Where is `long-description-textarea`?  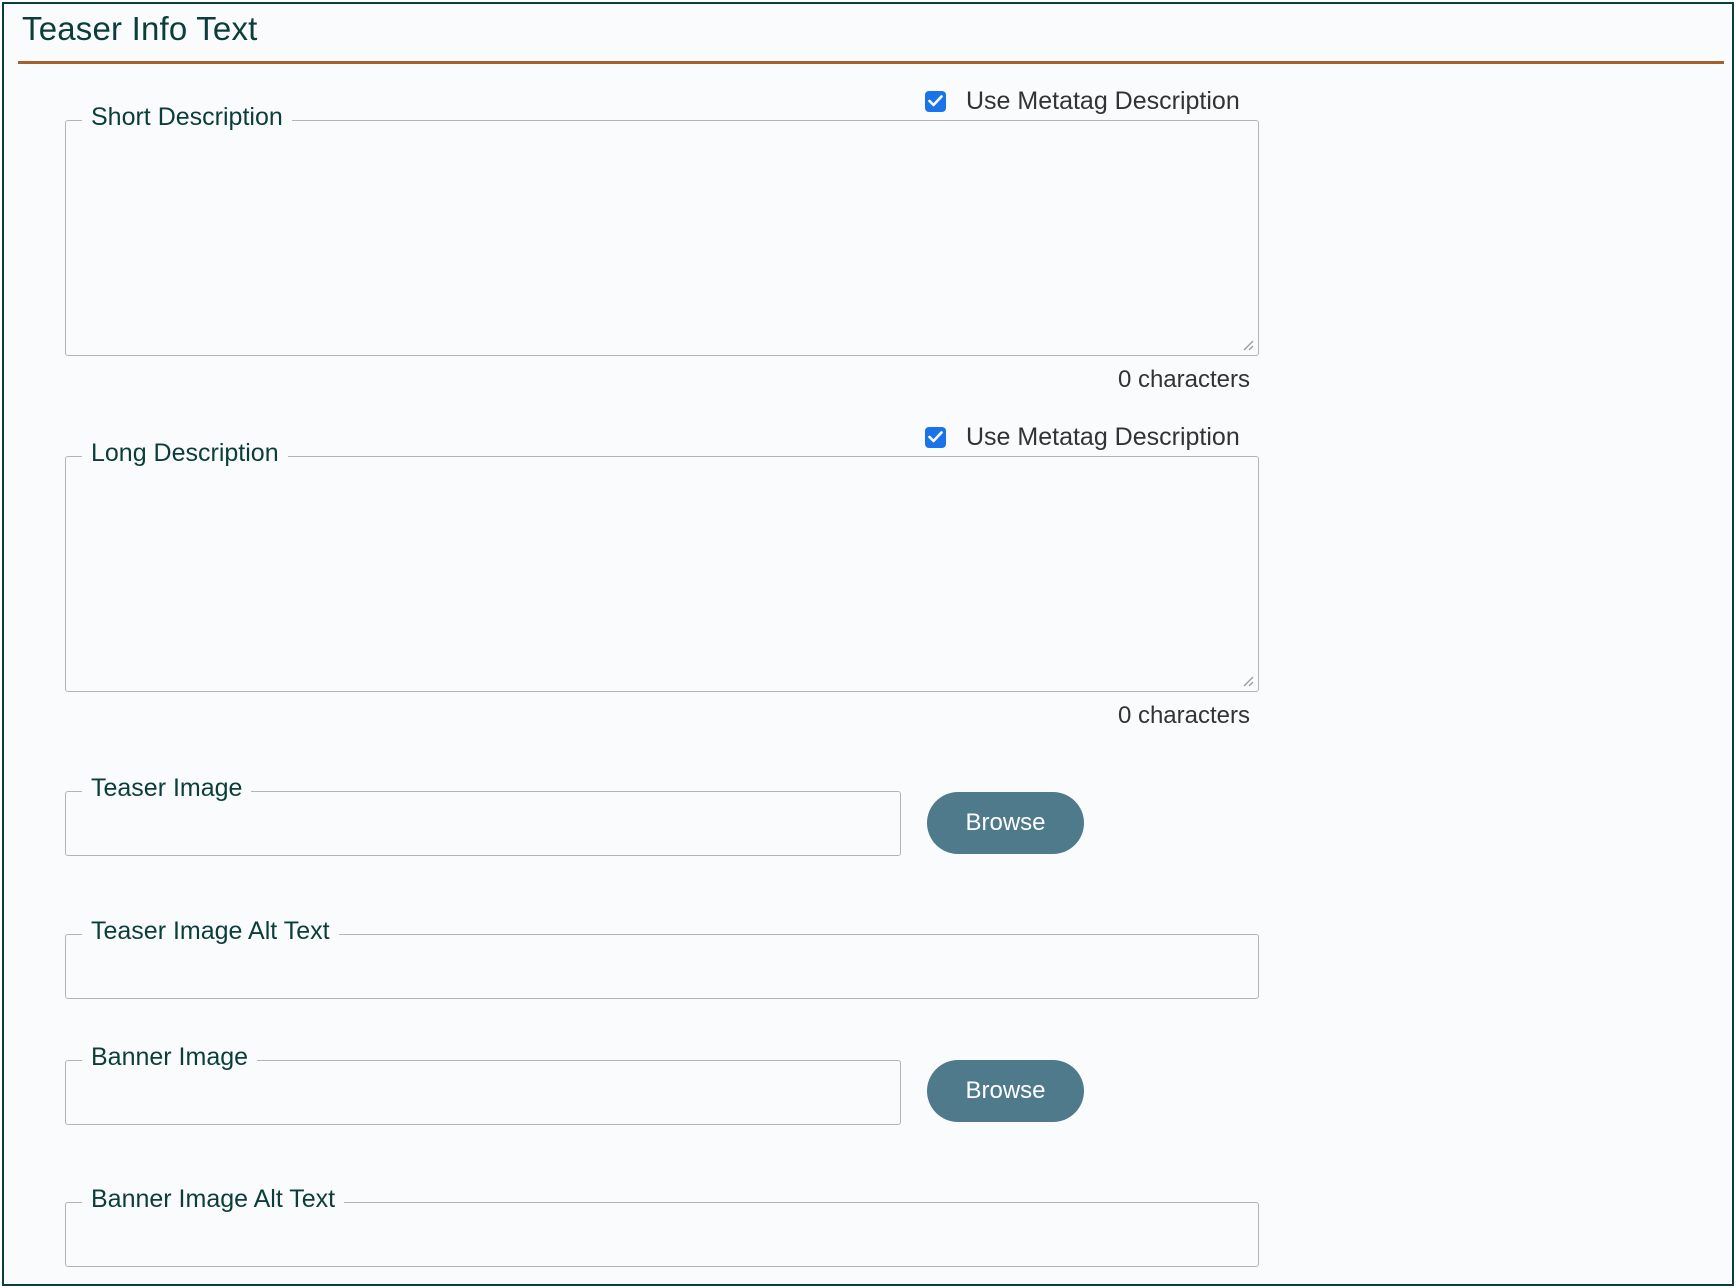 long-description-textarea is located at coordinates (662, 574).